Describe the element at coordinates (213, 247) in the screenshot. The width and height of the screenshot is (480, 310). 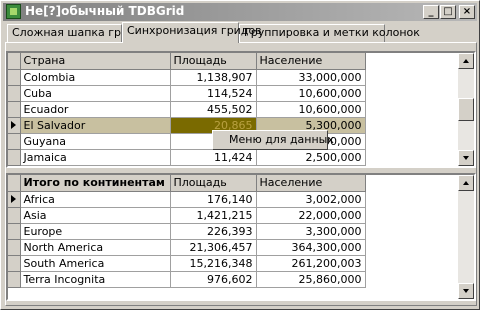
I see `cell-area: 21,306,457` at that location.